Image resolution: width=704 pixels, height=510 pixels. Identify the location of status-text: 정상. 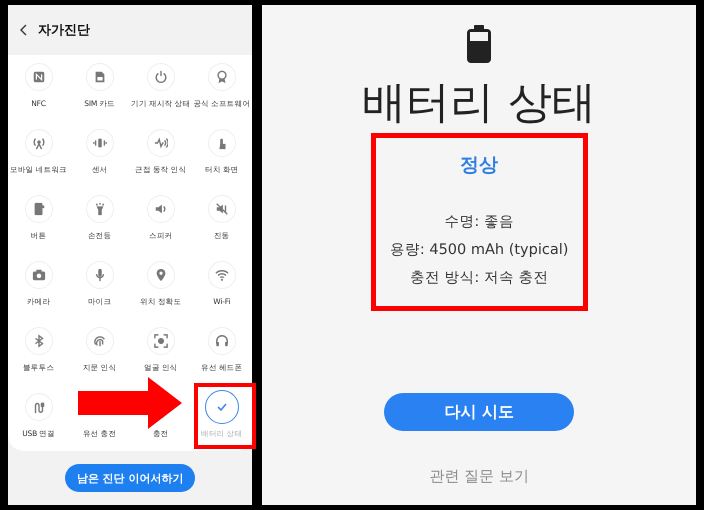
(479, 165).